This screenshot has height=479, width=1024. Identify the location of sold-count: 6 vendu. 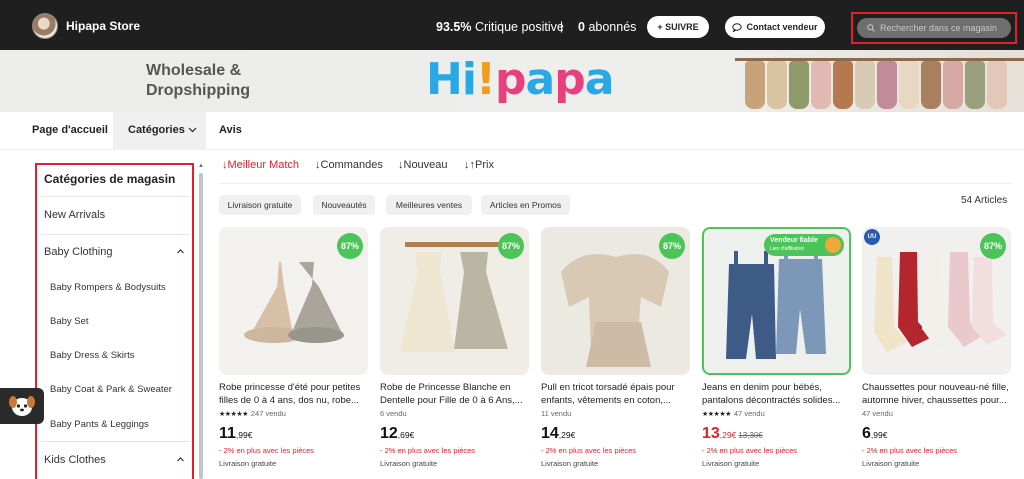
(393, 413).